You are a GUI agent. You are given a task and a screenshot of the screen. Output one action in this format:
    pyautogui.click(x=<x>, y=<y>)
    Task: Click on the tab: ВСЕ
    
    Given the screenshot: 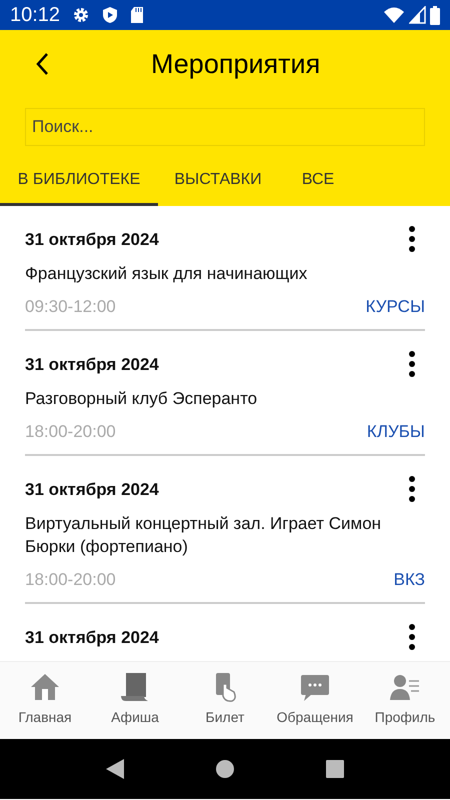 What is the action you would take?
    pyautogui.click(x=318, y=183)
    